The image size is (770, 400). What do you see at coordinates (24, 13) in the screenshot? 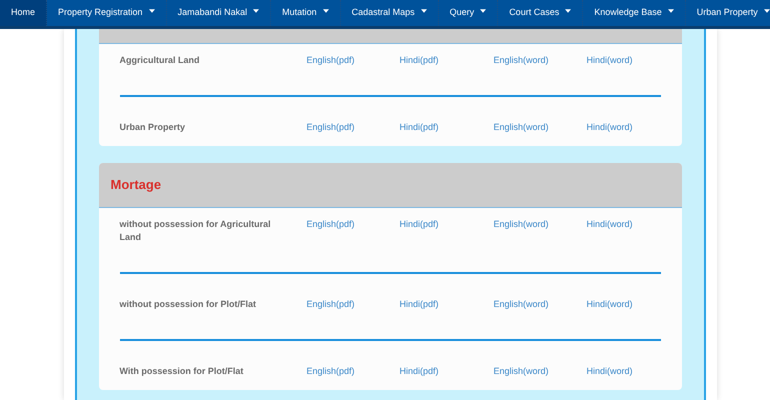
I see `nav-menu-item: Home` at bounding box center [24, 13].